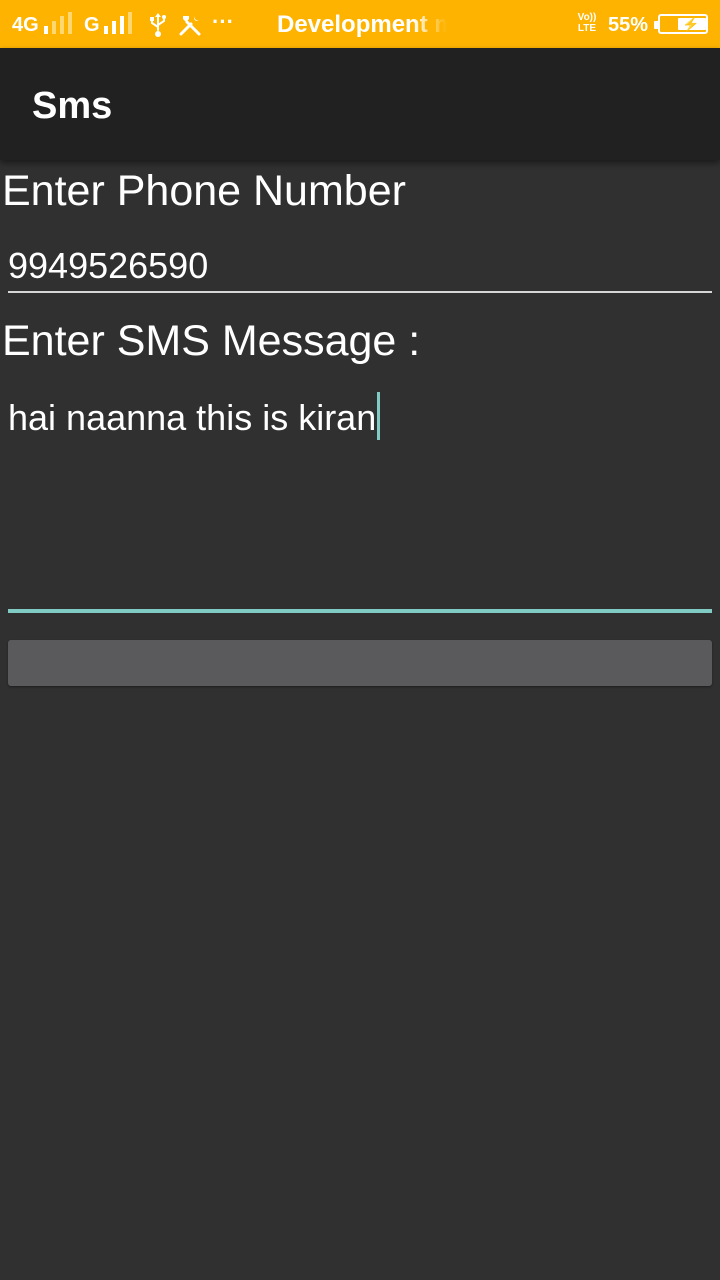 The height and width of the screenshot is (1280, 720). I want to click on charging-bolt-icon: ⚡, so click(691, 24).